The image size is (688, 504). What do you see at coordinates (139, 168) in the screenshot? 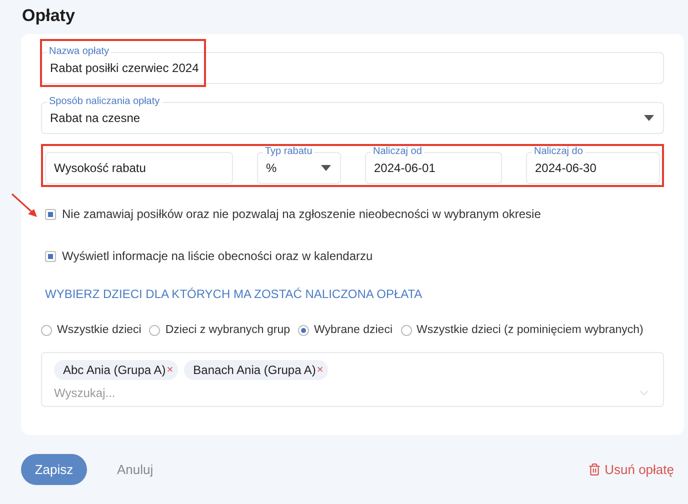
I see `input-field: Wysokość rabatu` at bounding box center [139, 168].